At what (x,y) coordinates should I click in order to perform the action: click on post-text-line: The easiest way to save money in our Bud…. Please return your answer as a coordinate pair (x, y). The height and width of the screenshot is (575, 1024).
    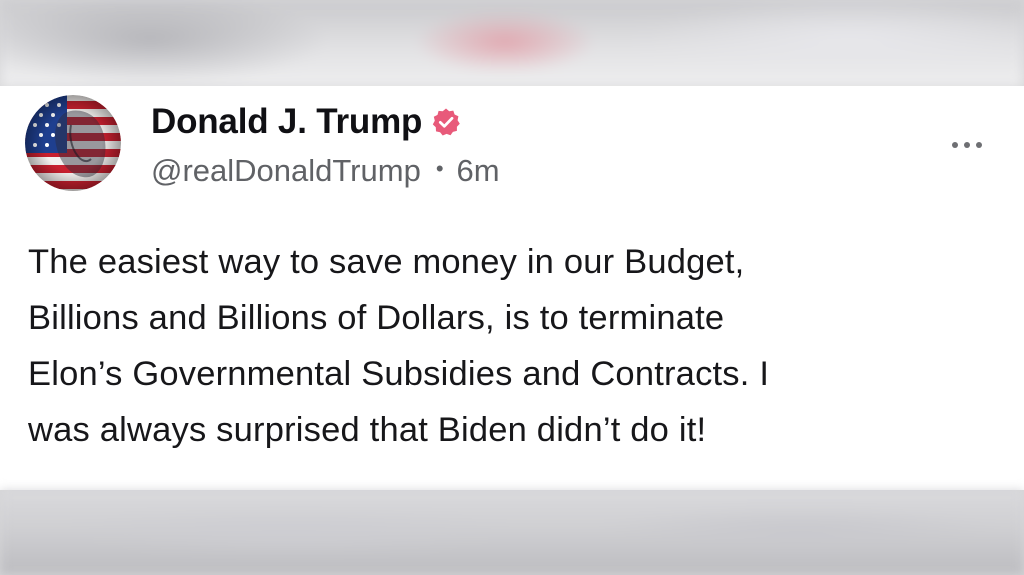
    Looking at the image, I should click on (386, 262).